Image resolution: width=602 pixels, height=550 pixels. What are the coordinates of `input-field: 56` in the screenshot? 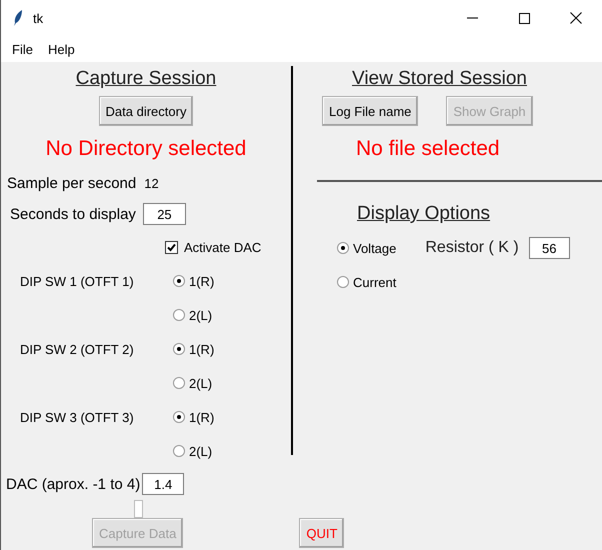 It's located at (549, 248).